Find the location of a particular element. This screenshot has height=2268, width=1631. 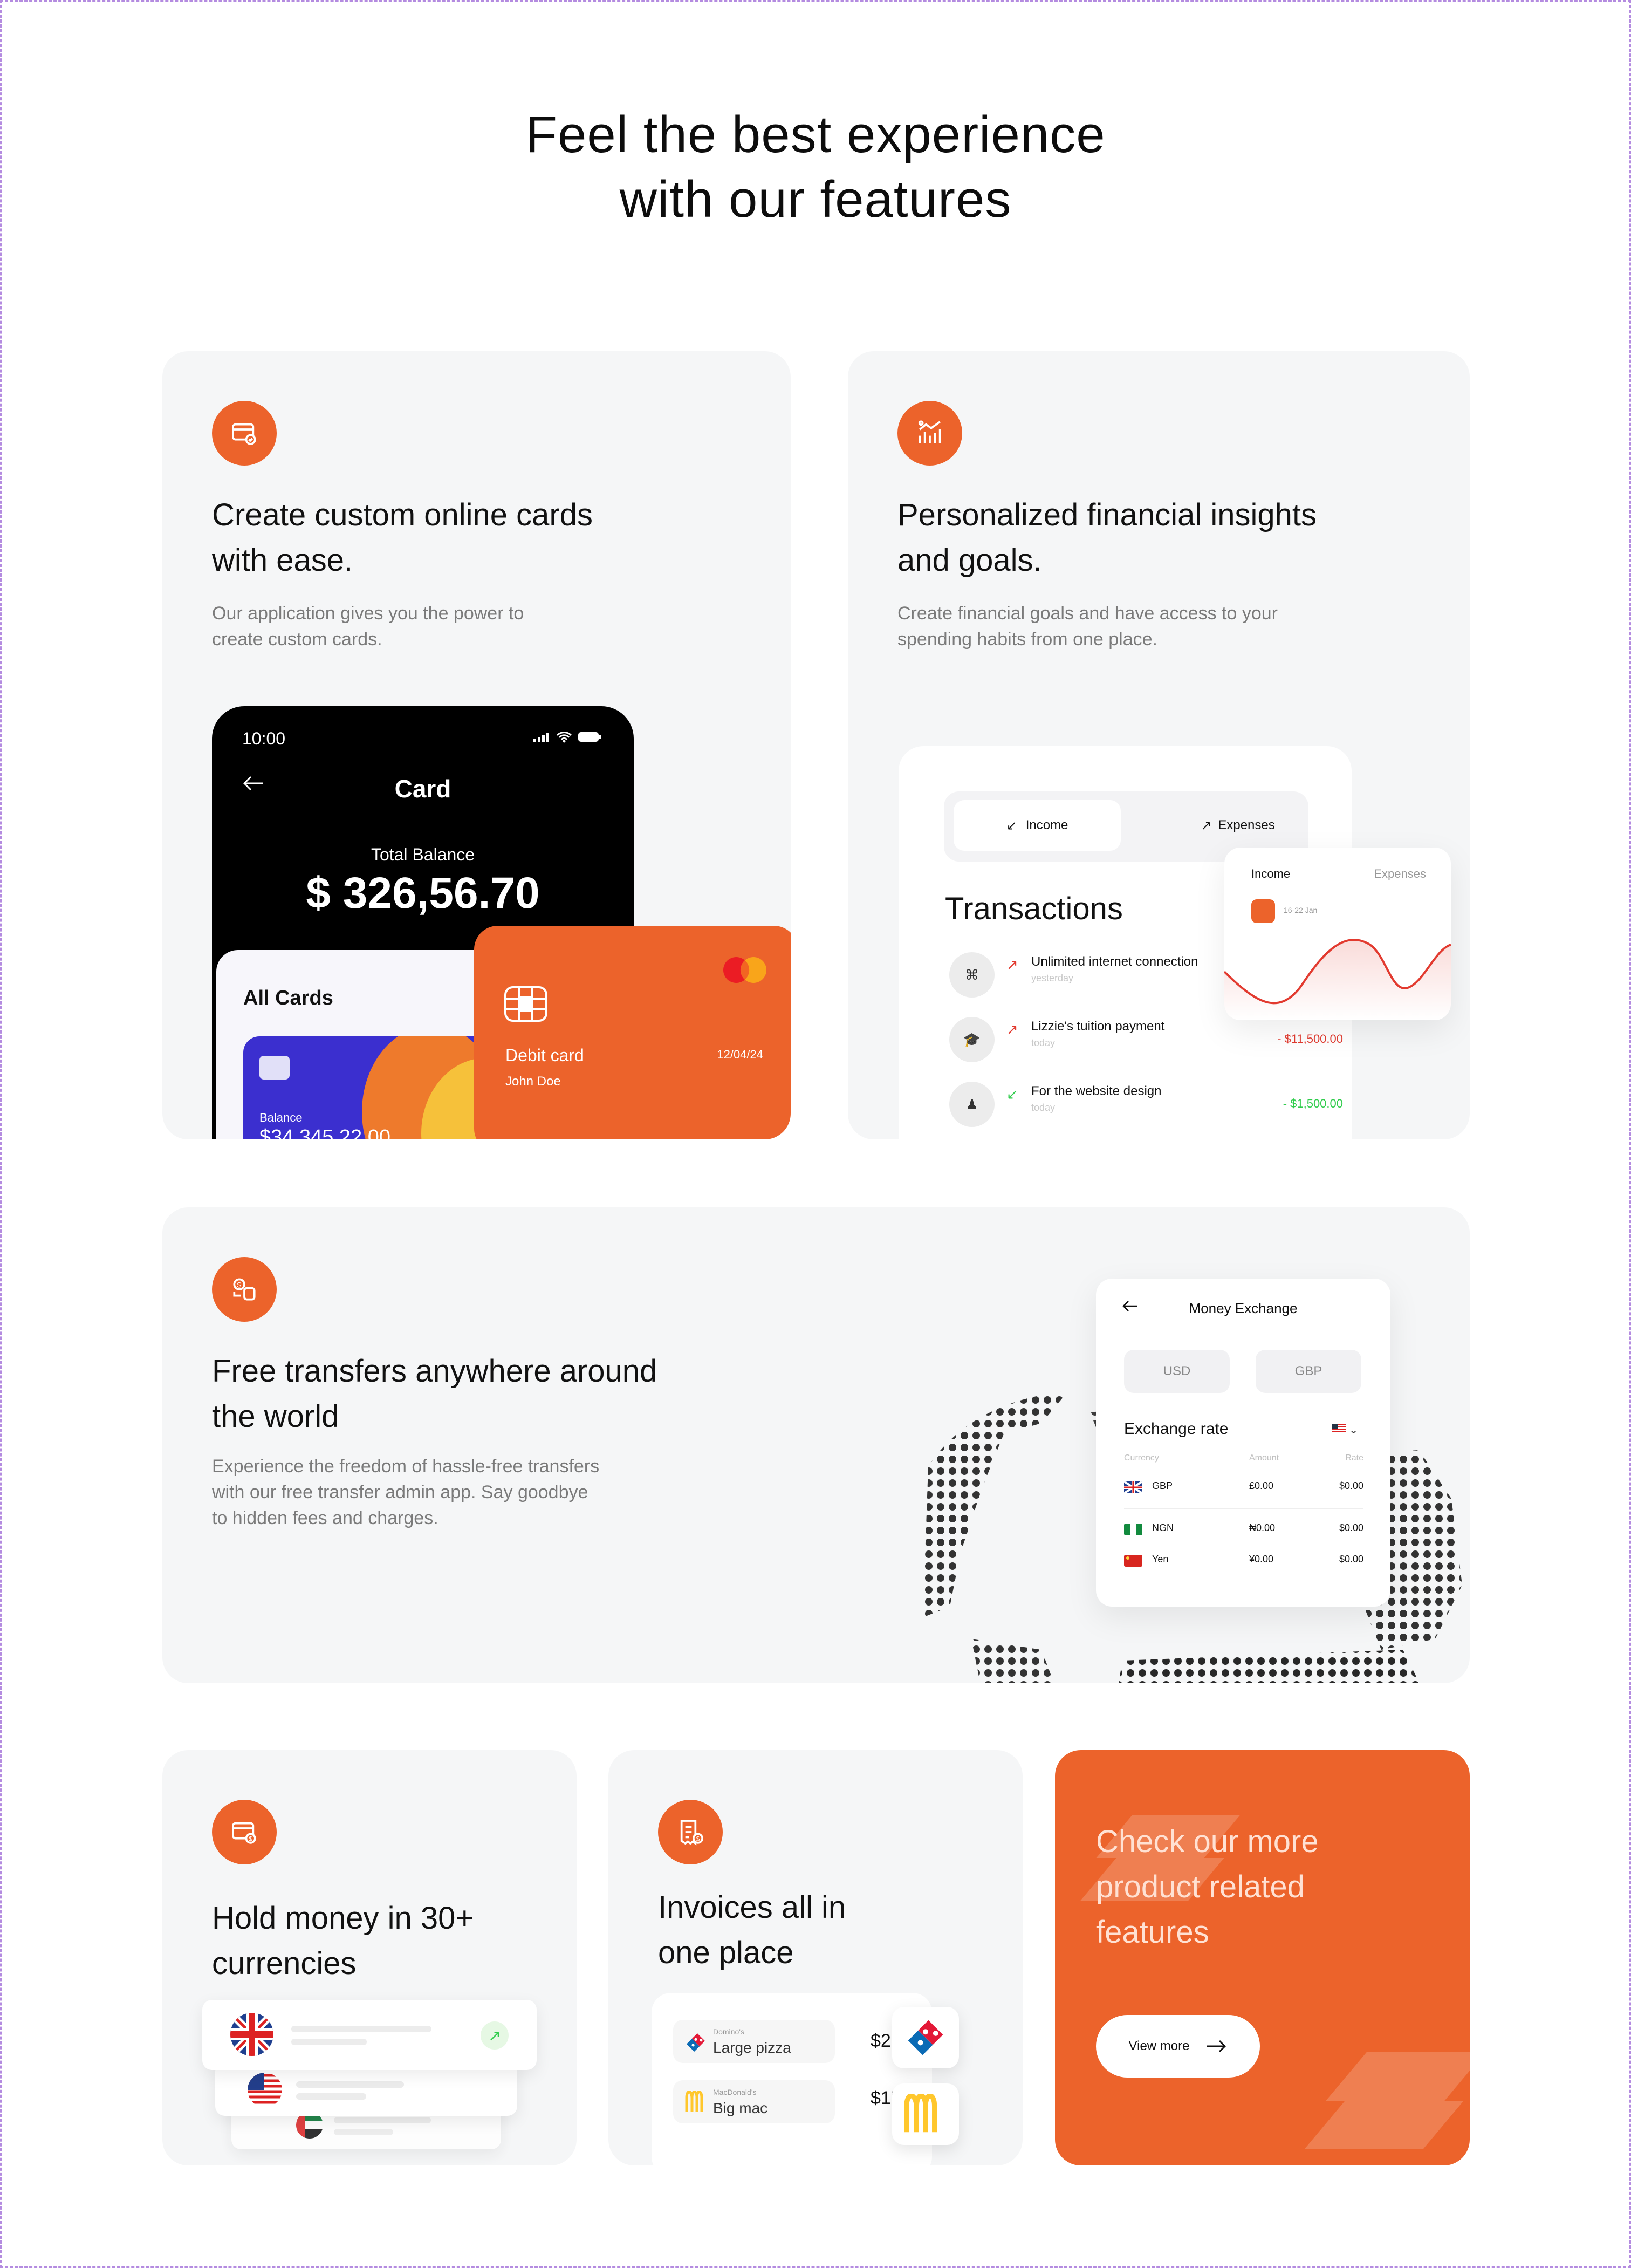

cta-title-line: features is located at coordinates (1152, 1932).